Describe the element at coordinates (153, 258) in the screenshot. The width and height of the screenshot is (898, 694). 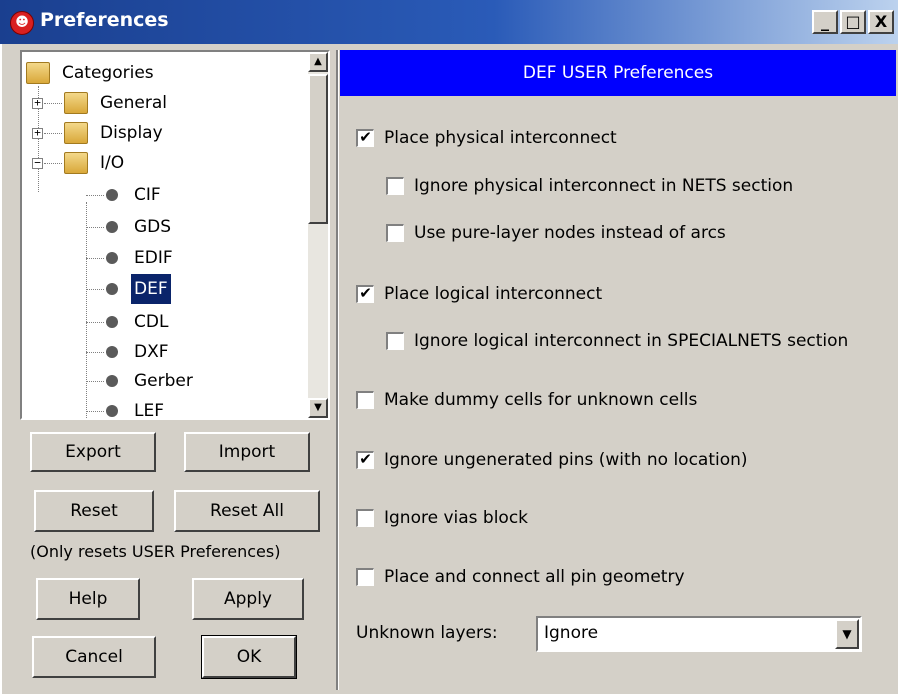
I see `tree-item-label: EDIF` at that location.